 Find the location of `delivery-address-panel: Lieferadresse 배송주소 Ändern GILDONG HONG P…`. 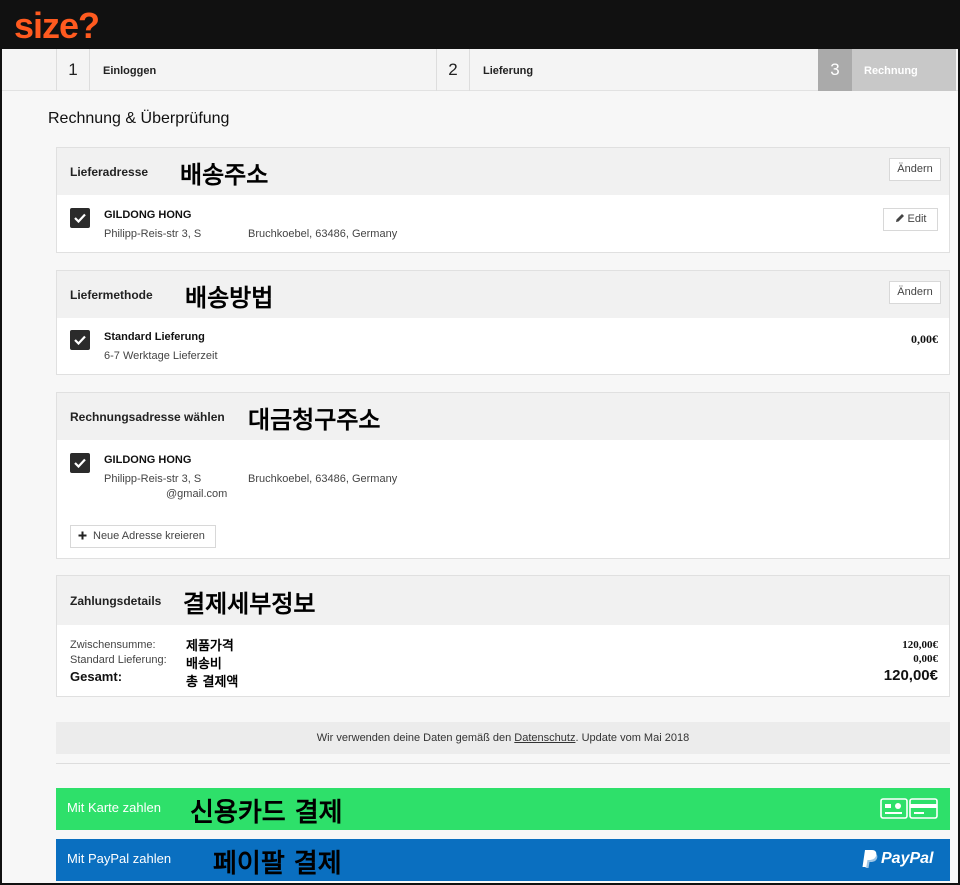

delivery-address-panel: Lieferadresse 배송주소 Ändern GILDONG HONG P… is located at coordinates (503, 200).